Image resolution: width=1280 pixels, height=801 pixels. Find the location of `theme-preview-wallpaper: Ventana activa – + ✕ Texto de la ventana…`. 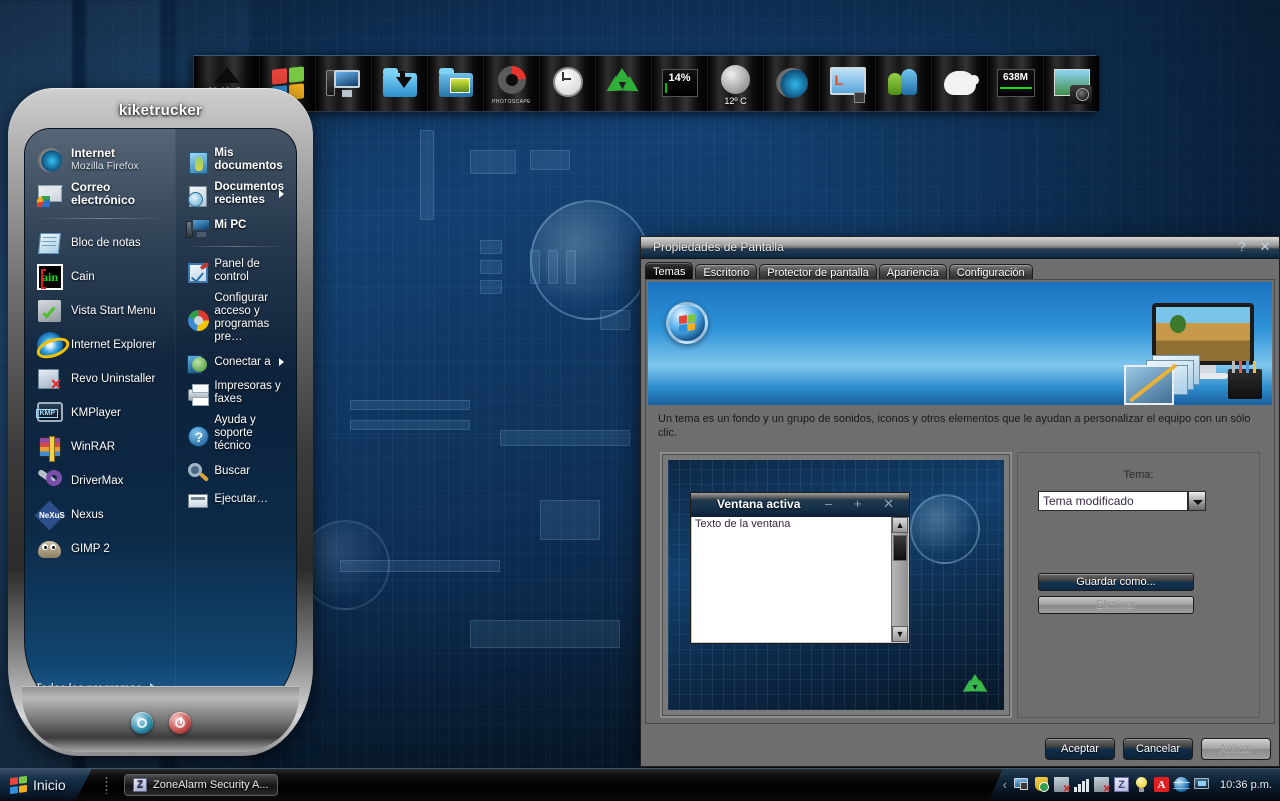

theme-preview-wallpaper: Ventana activa – + ✕ Texto de la ventana… is located at coordinates (836, 585).